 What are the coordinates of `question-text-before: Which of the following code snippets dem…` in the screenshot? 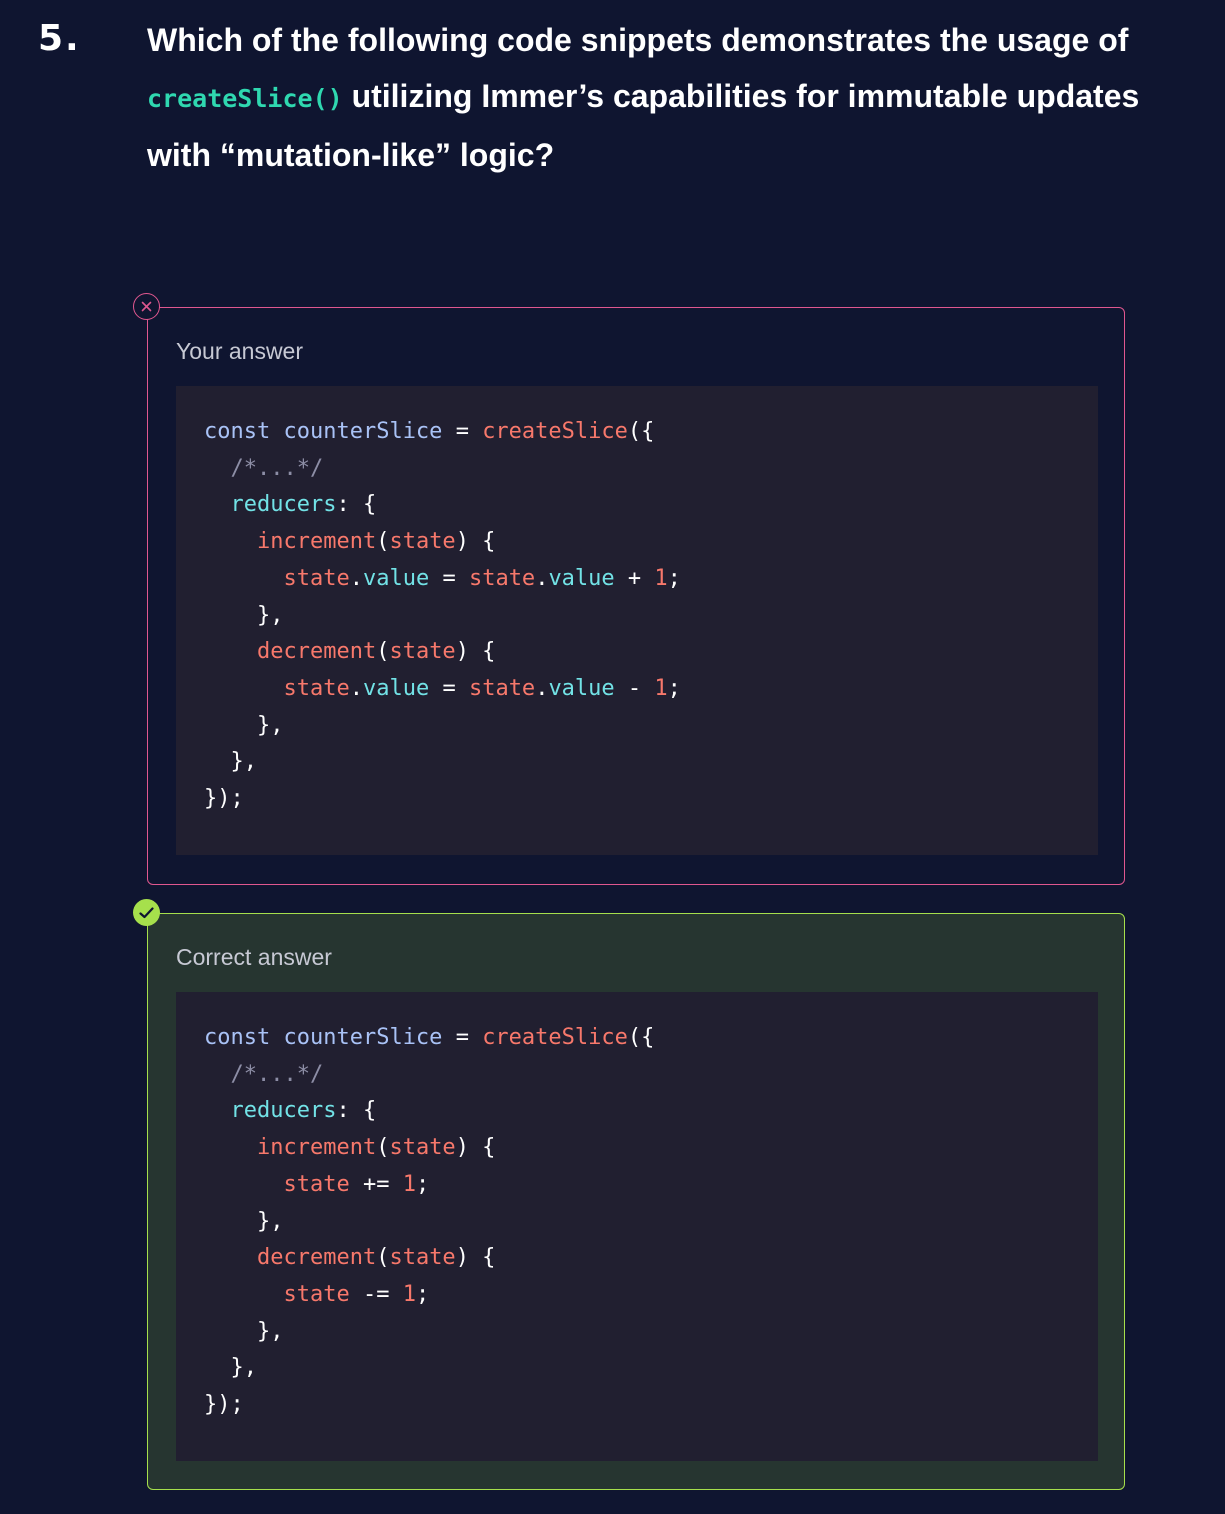 It's located at (638, 40).